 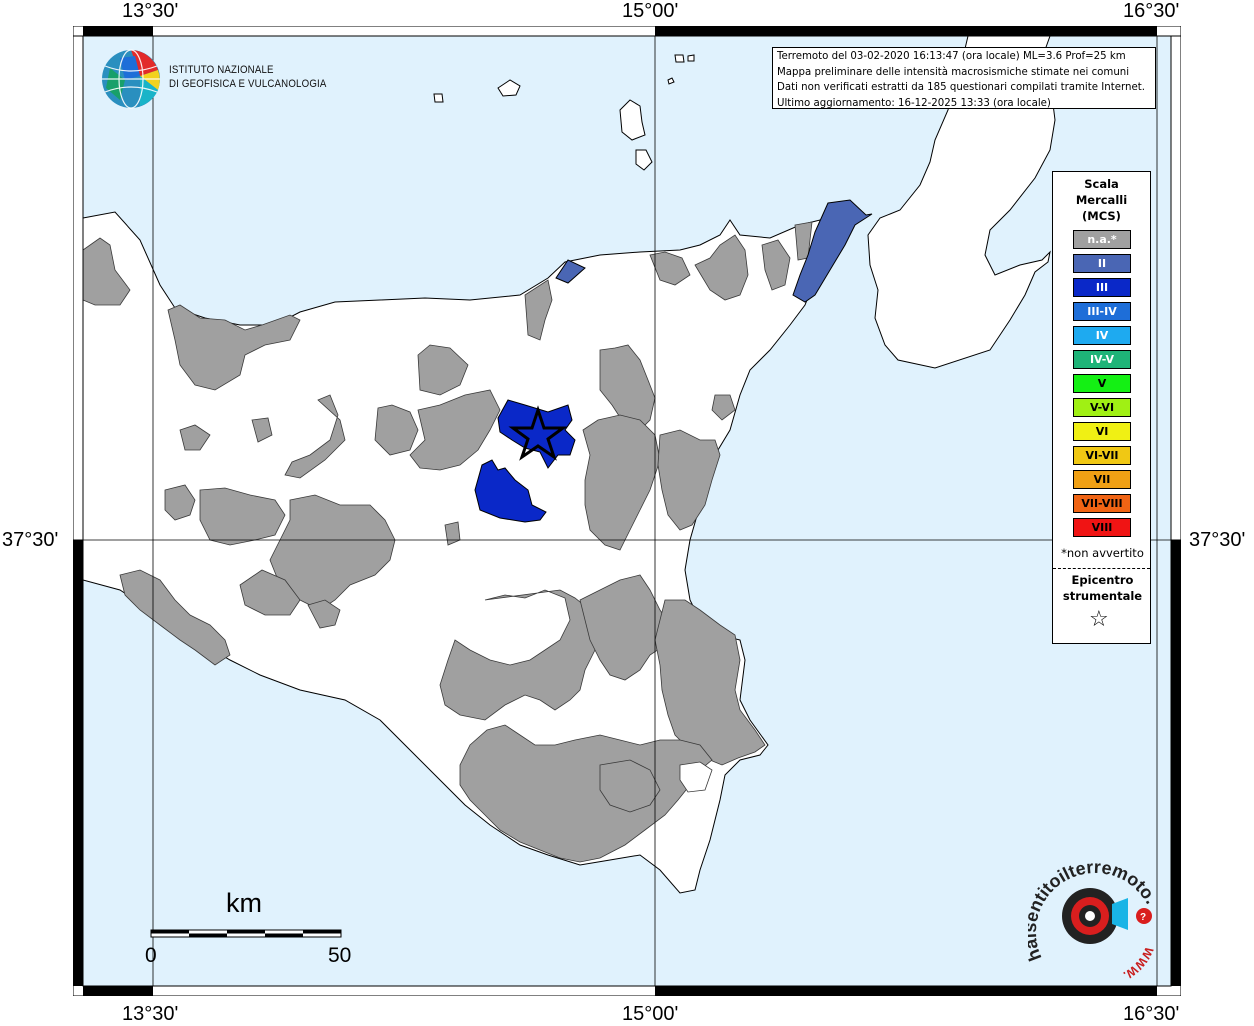 What do you see at coordinates (1102, 335) in the screenshot?
I see `legend-swatch-iv: IV` at bounding box center [1102, 335].